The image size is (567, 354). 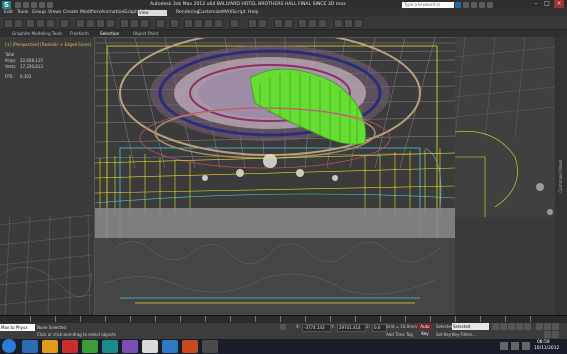 What do you see at coordinates (112, 12) in the screenshot?
I see `menu-animation: Animation` at bounding box center [112, 12].